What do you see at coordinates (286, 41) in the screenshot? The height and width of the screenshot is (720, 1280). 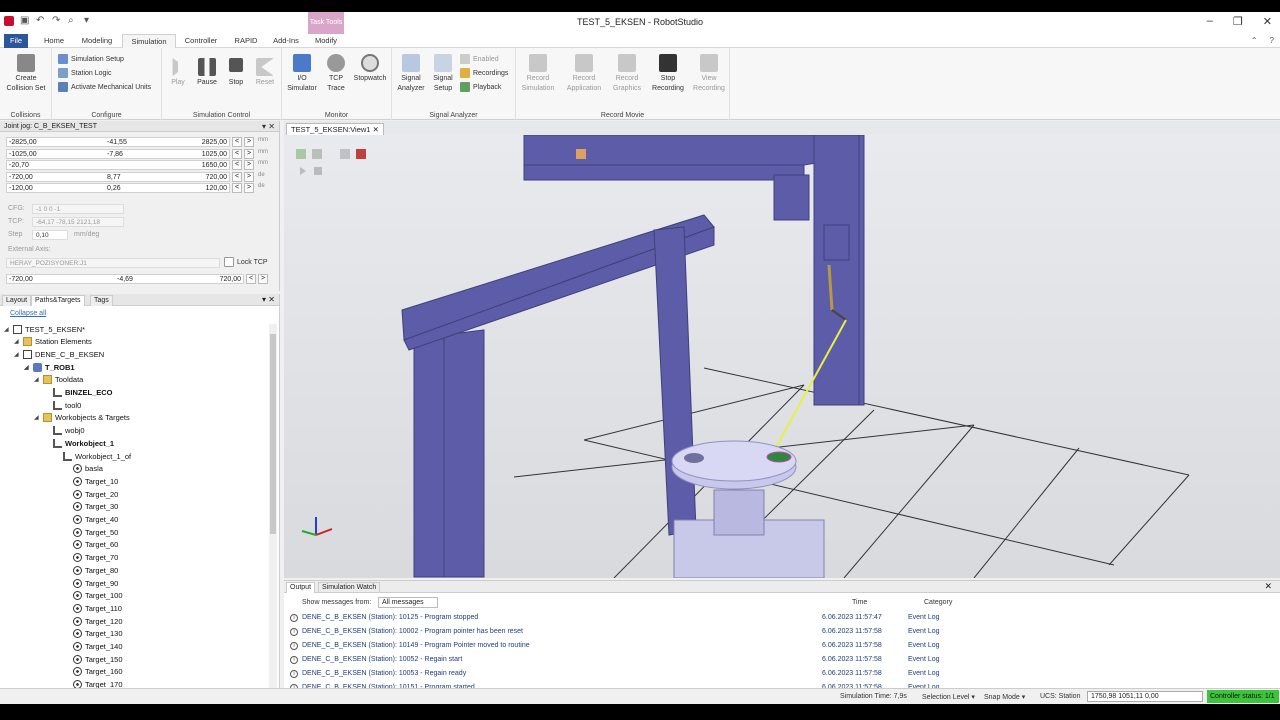 I see `tab-add-ins: Add-Ins` at bounding box center [286, 41].